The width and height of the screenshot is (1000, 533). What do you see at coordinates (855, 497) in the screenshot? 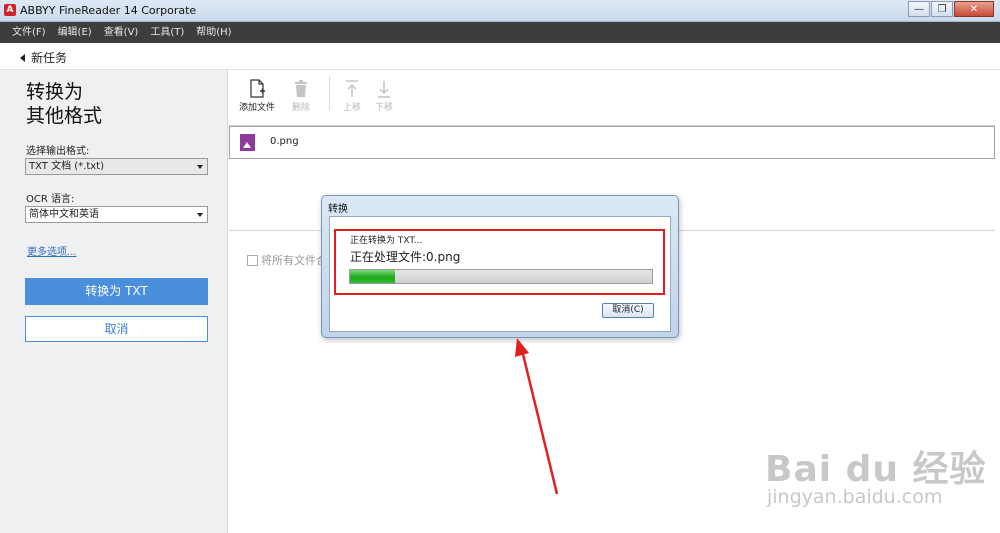
I see `watermark-url: jingyan.baidu.com` at bounding box center [855, 497].